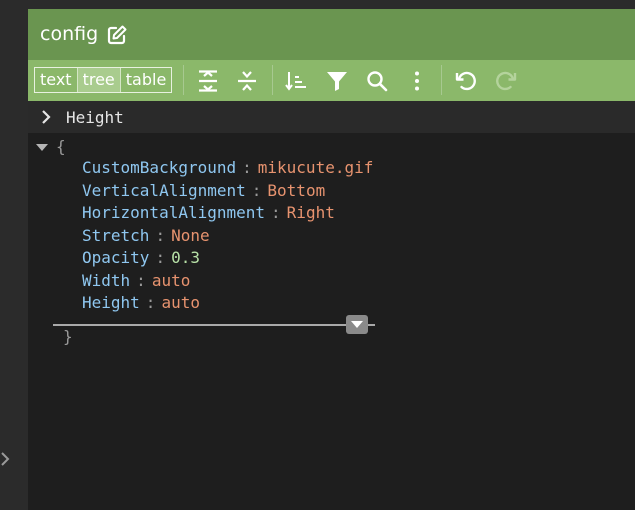  Describe the element at coordinates (506, 81) in the screenshot. I see `redo-icon` at that location.